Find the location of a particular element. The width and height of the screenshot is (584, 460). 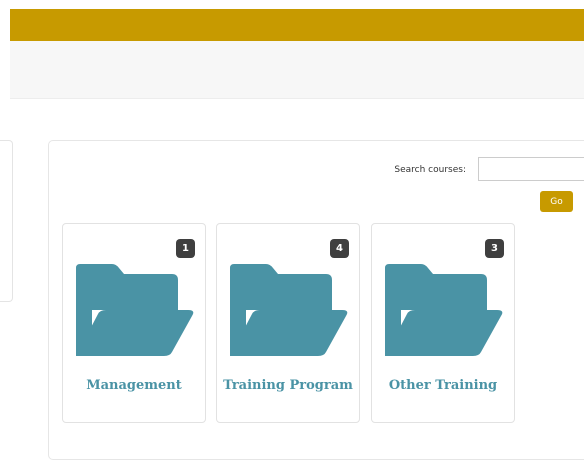

course-count-badge: 4 is located at coordinates (339, 248).